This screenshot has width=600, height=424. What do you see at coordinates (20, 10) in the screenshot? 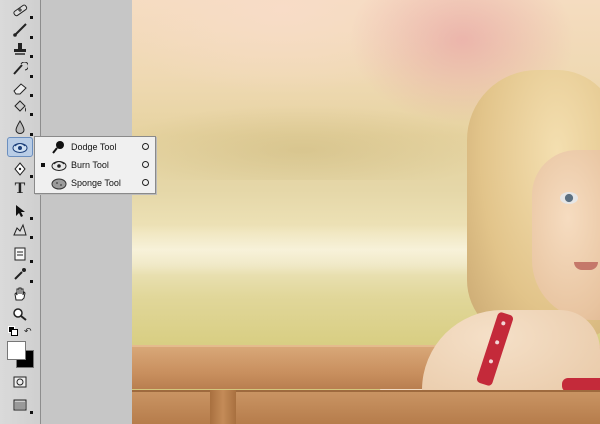
I see `healing-brush-icon` at bounding box center [20, 10].